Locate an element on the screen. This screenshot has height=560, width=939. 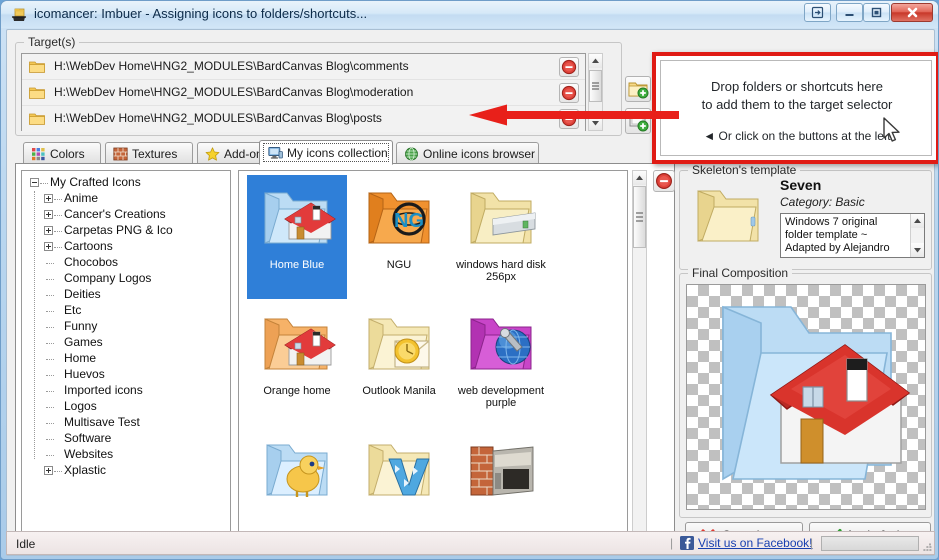
tree-node-carpetas-png-ico: Carpetas PNG & Ico is located at coordinates (126, 231).